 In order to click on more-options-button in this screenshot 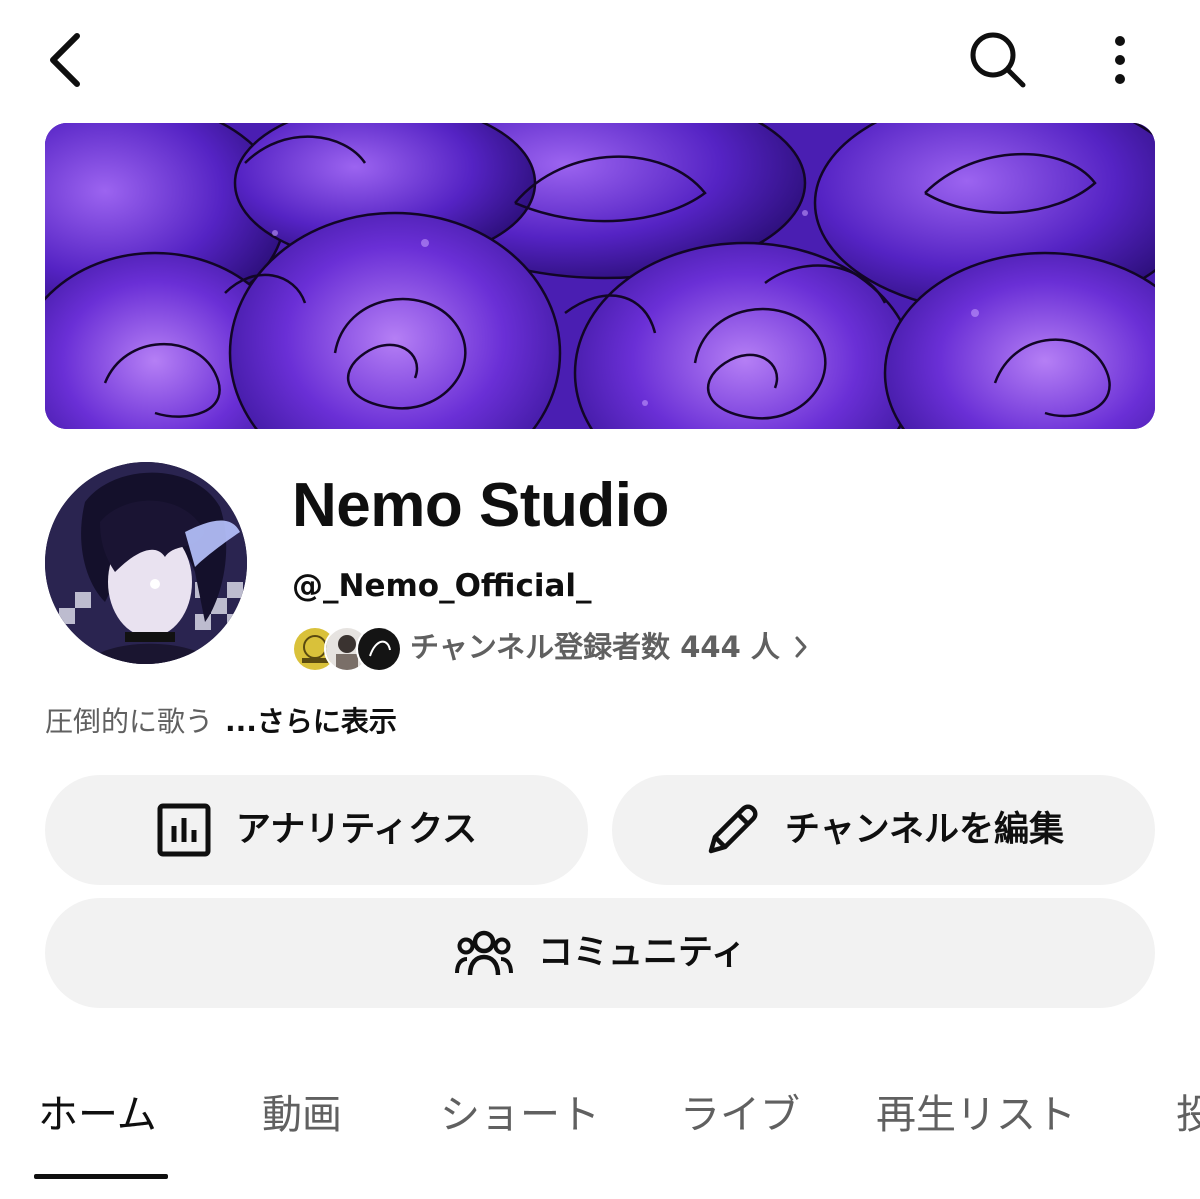, I will do `click(1120, 62)`.